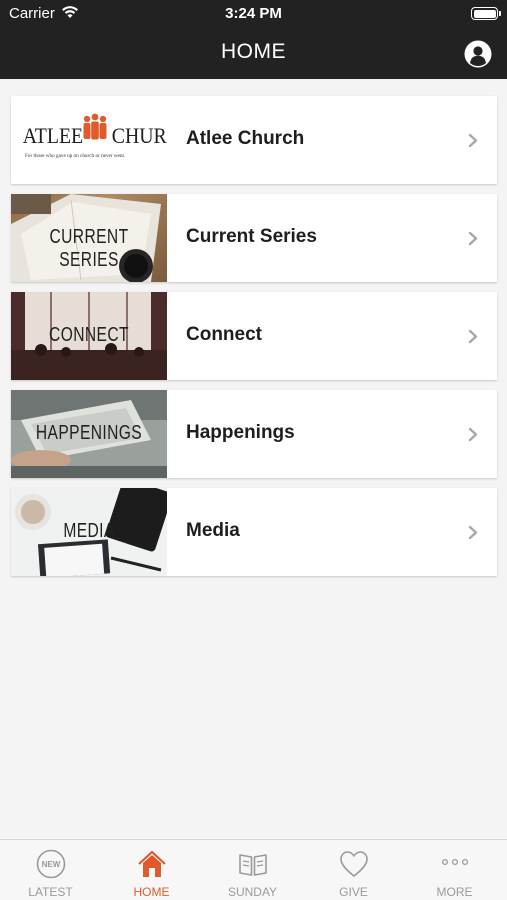 The width and height of the screenshot is (507, 900). I want to click on list-item-current-series: CURRENT SERIES Current Series, so click(254, 238).